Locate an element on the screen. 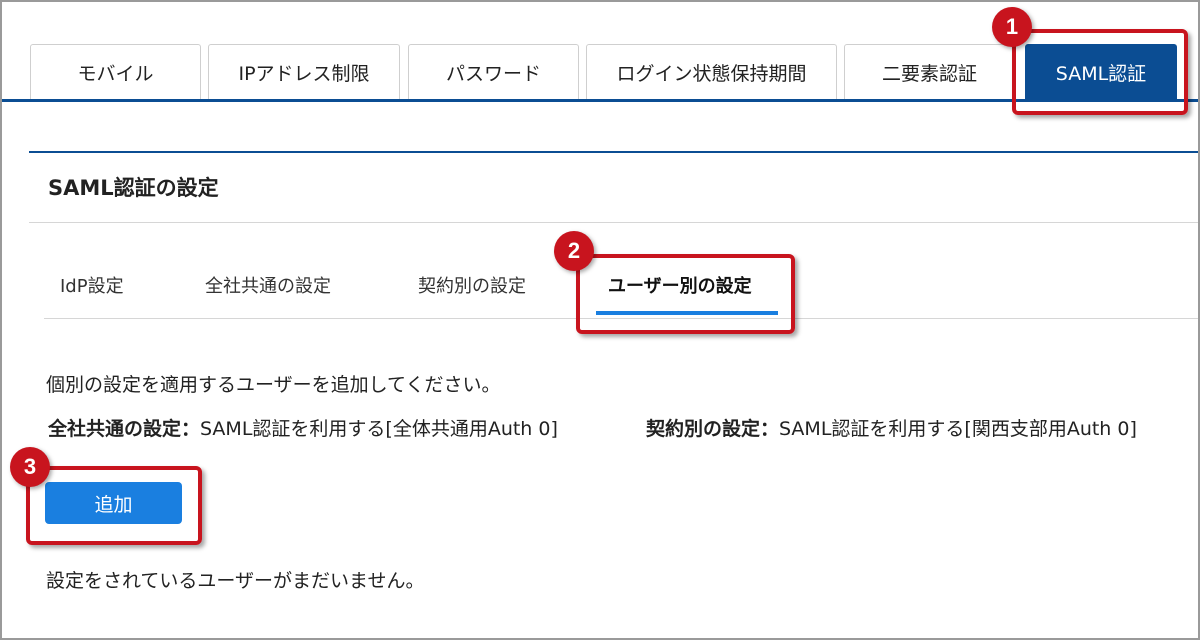 This screenshot has width=1200, height=640. section-divider is located at coordinates (614, 222).